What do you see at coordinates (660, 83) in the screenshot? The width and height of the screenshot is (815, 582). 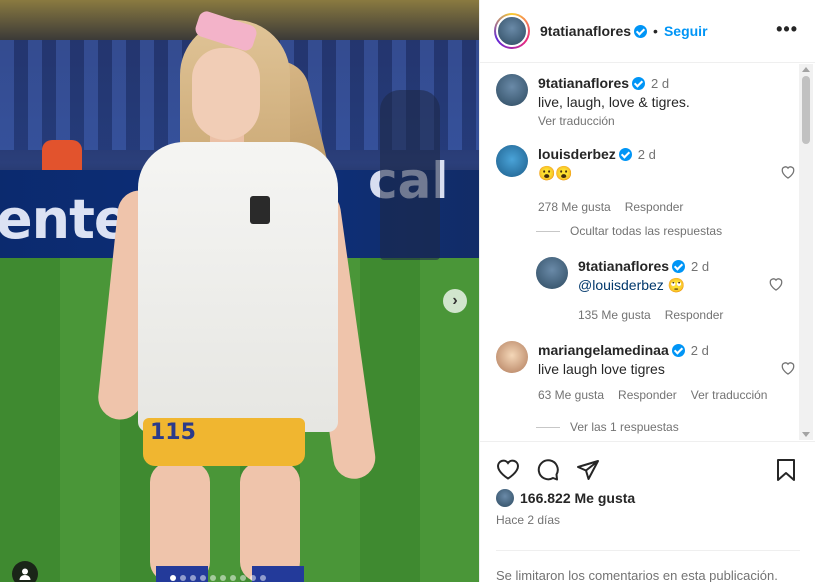 I see `caption-time: 2 d` at bounding box center [660, 83].